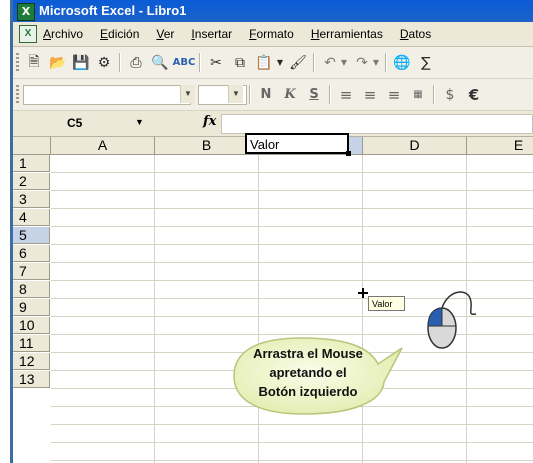 This screenshot has height=463, width=533. I want to click on menu-herramientas: Herramientas, so click(347, 34).